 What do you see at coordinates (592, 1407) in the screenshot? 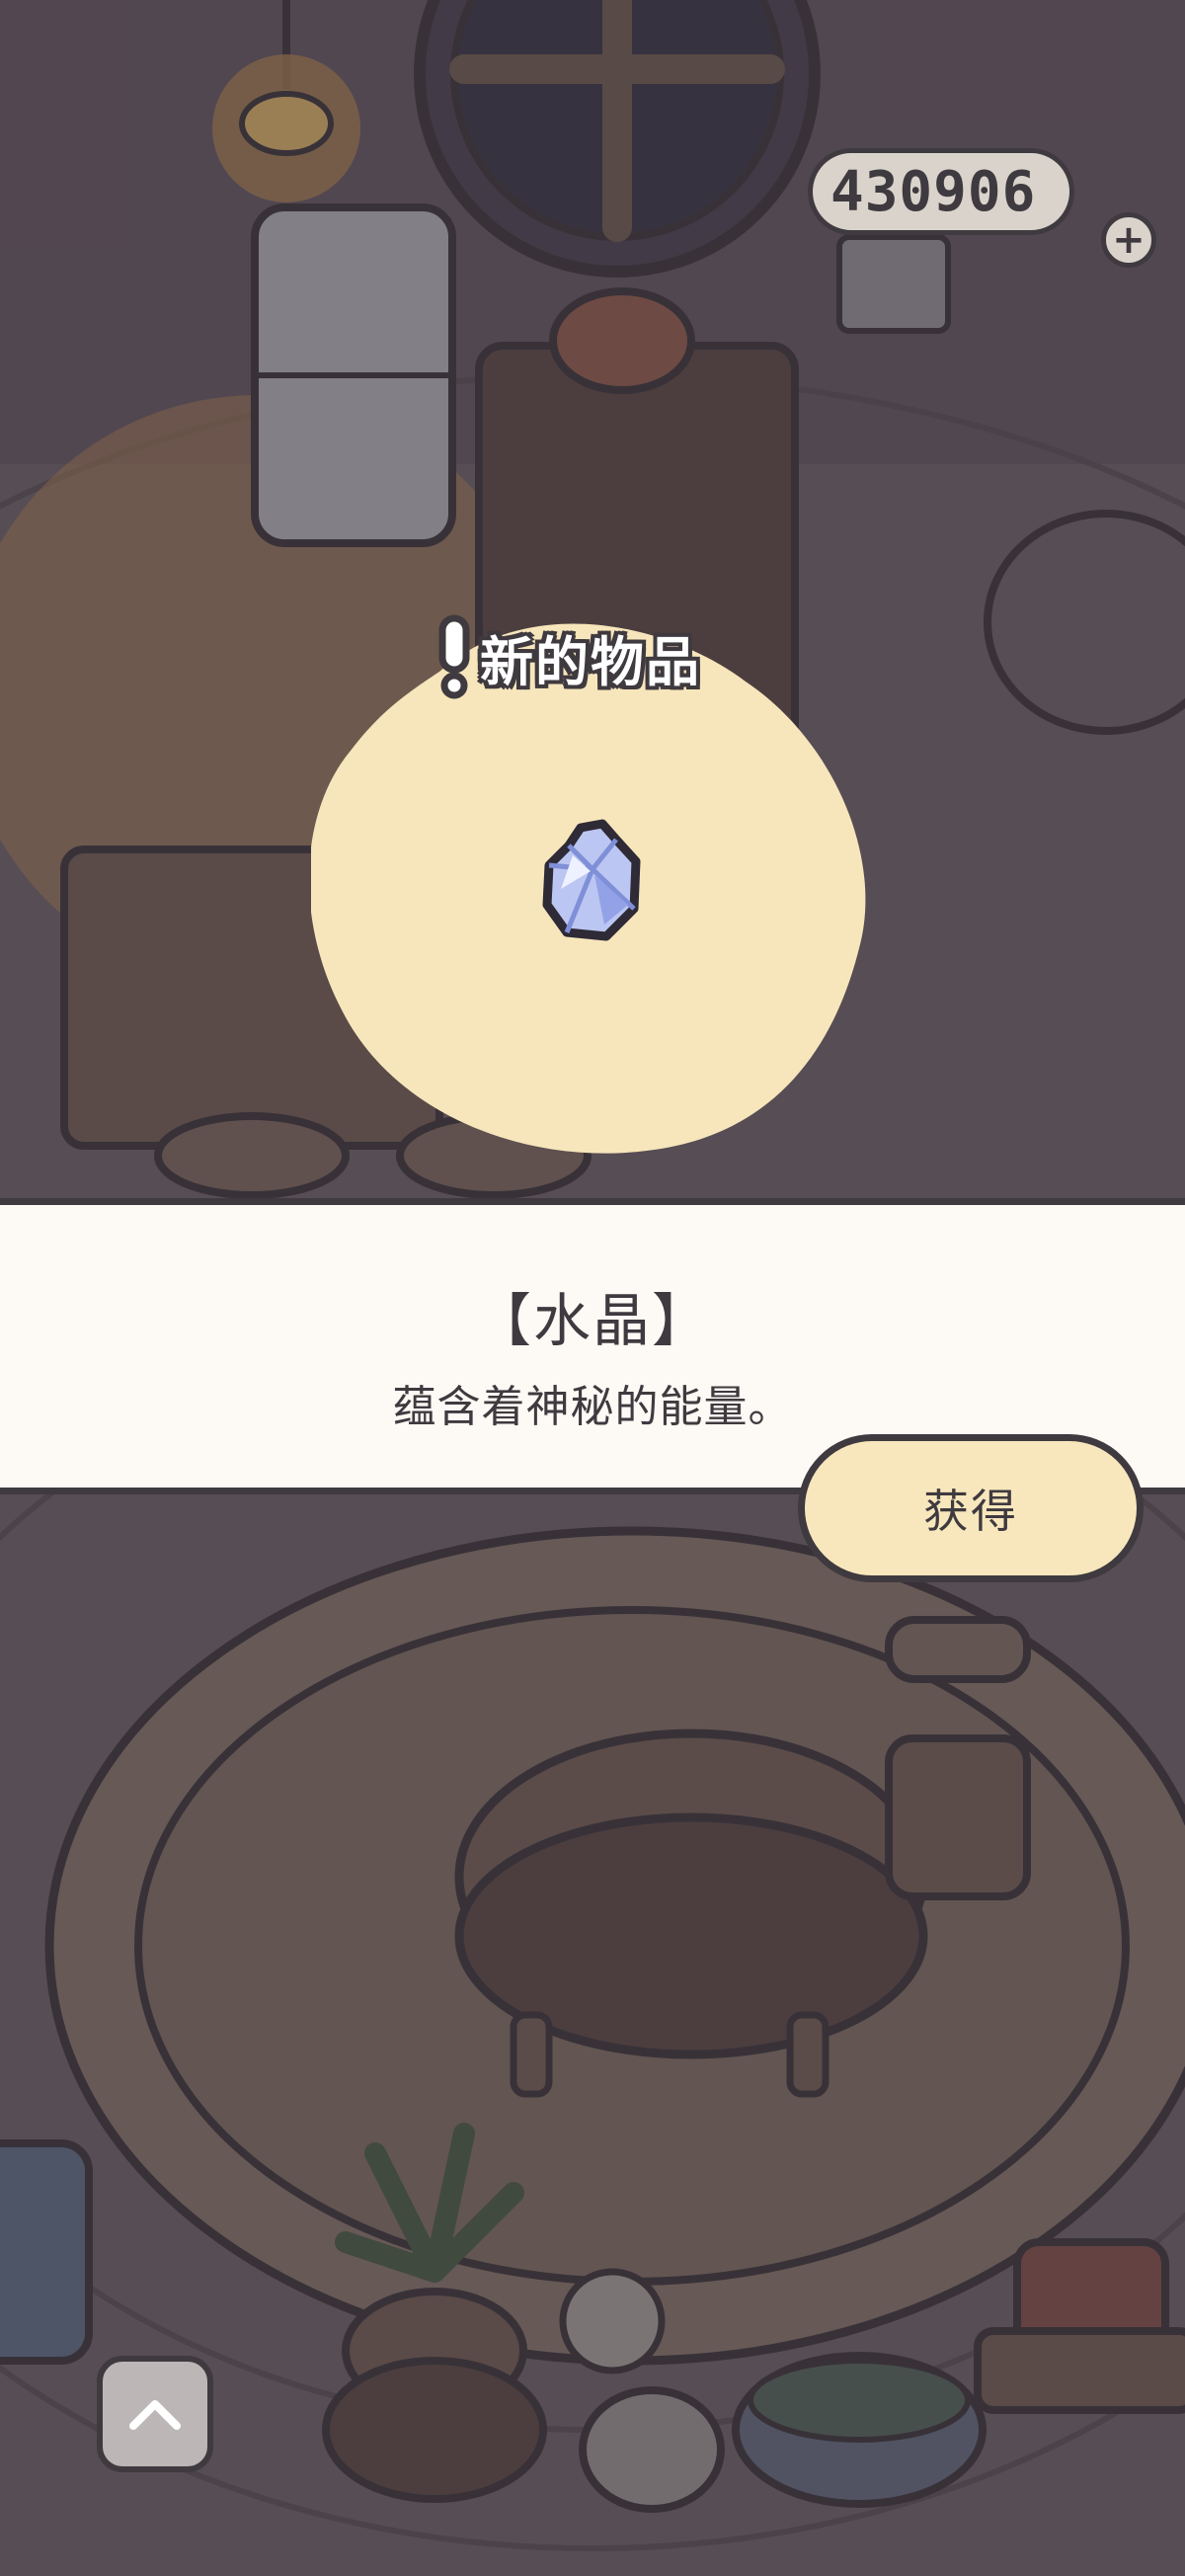
I see `item-description: 蕴含着神秘的能量。` at bounding box center [592, 1407].